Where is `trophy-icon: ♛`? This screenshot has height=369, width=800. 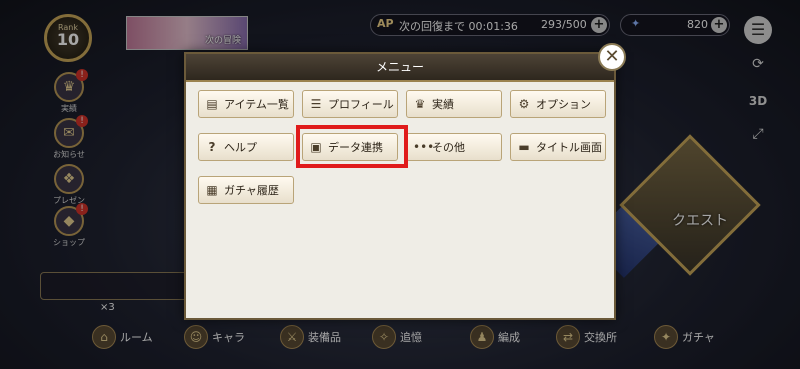
trophy-icon: ♛ is located at coordinates (420, 104).